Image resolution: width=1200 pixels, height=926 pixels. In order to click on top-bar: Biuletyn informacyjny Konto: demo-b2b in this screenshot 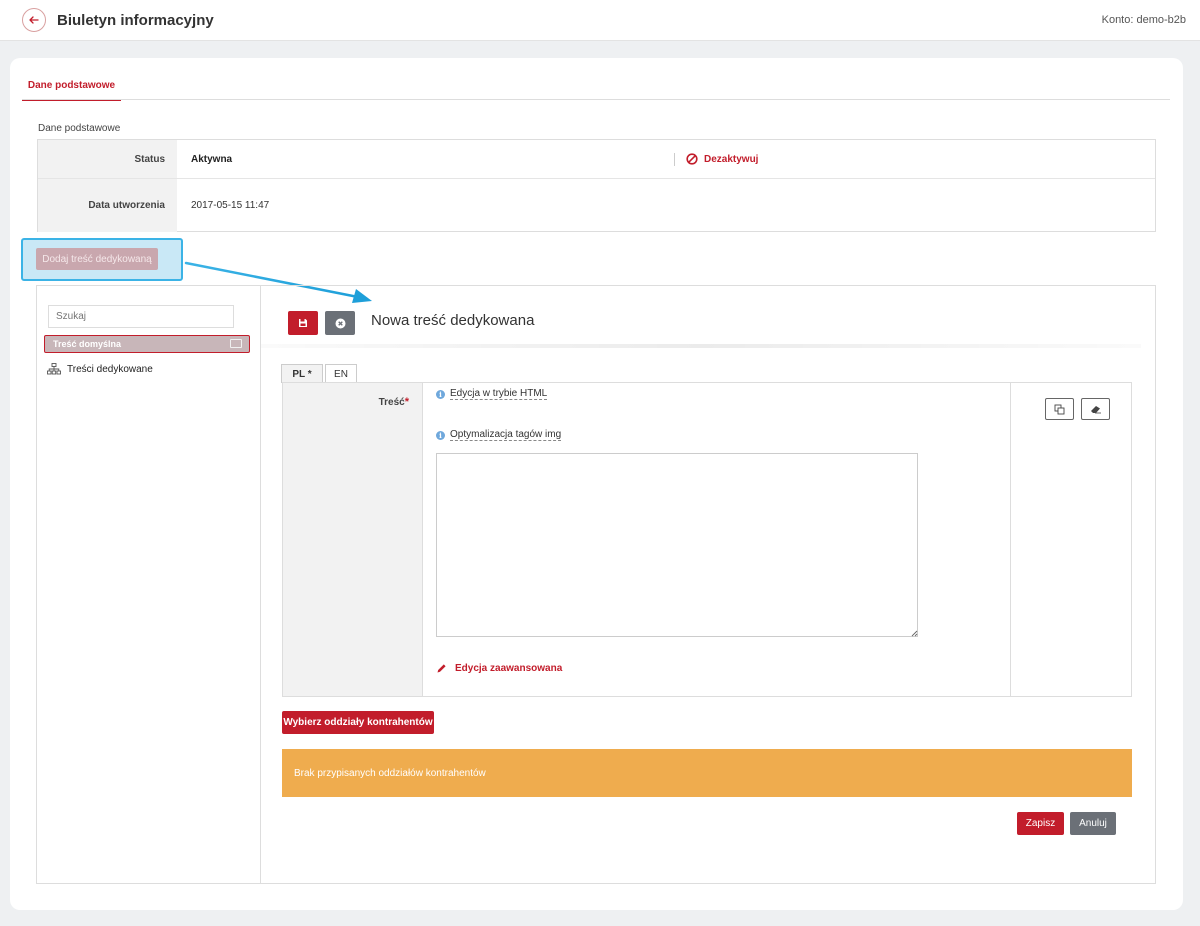, I will do `click(600, 20)`.